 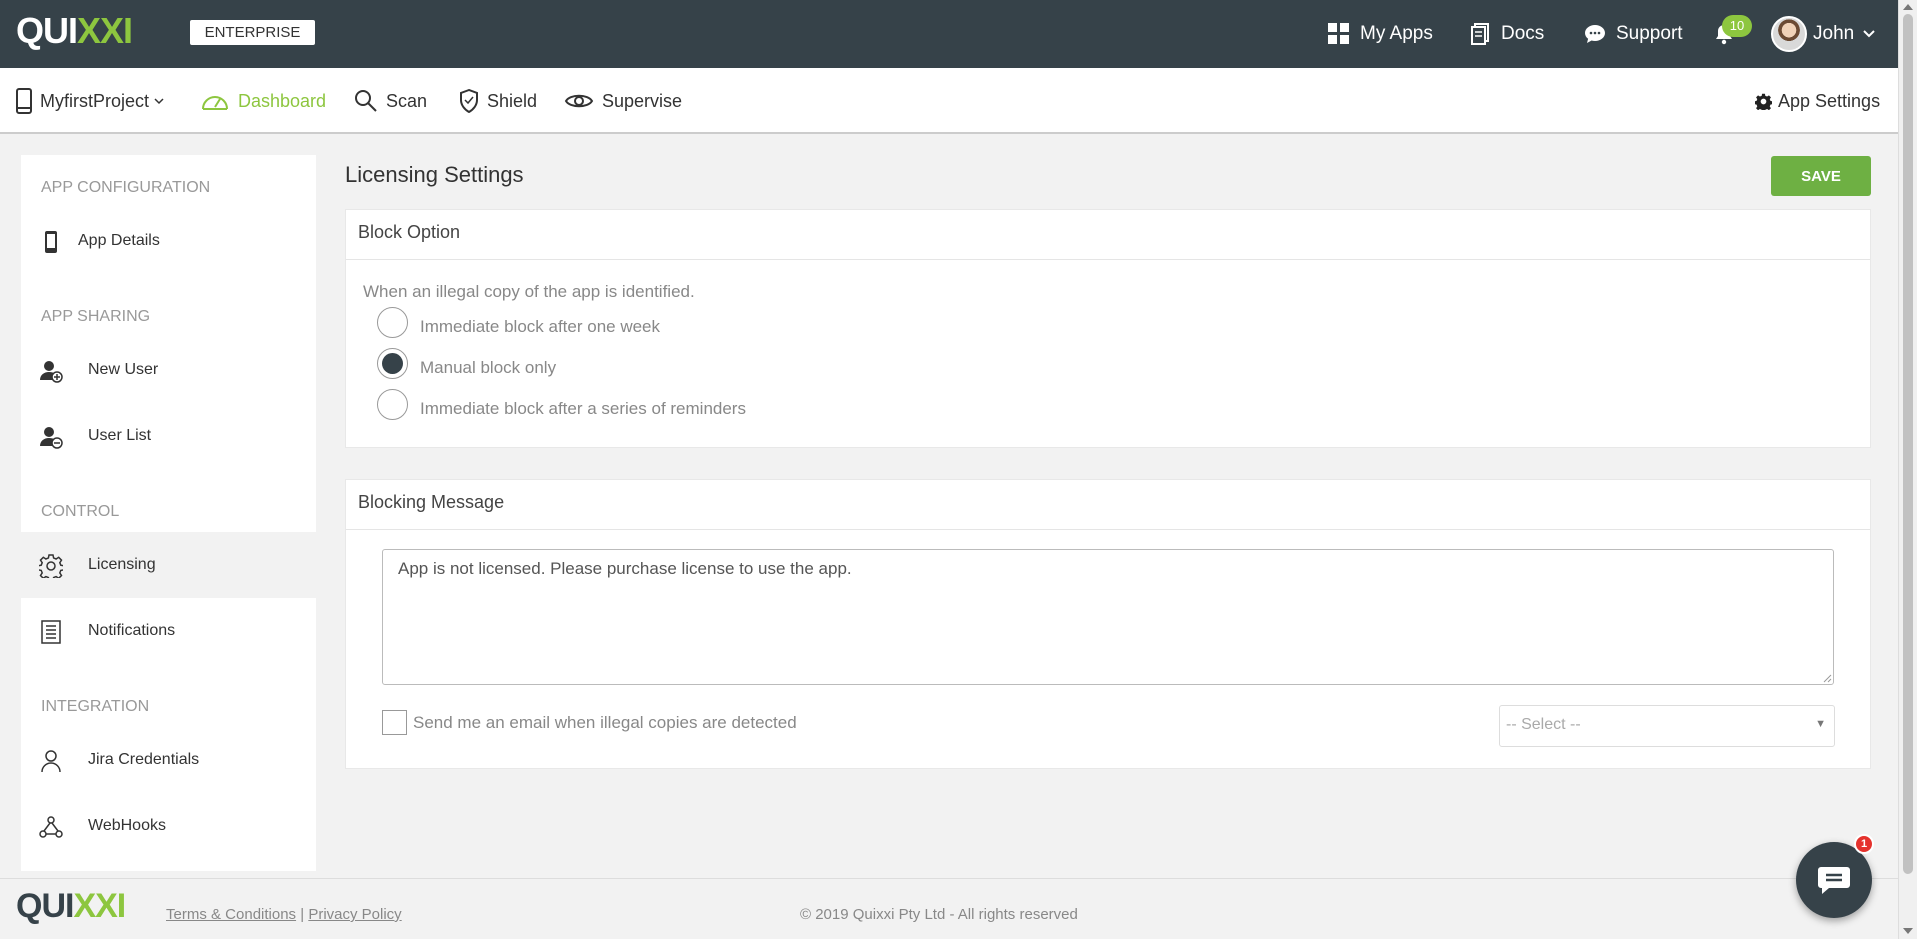 What do you see at coordinates (51, 372) in the screenshot?
I see `add-user-icon` at bounding box center [51, 372].